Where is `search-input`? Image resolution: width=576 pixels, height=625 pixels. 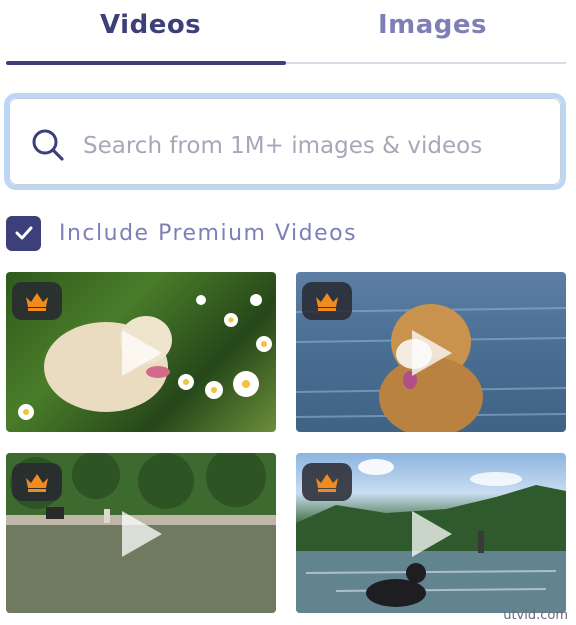
search-input is located at coordinates (318, 146).